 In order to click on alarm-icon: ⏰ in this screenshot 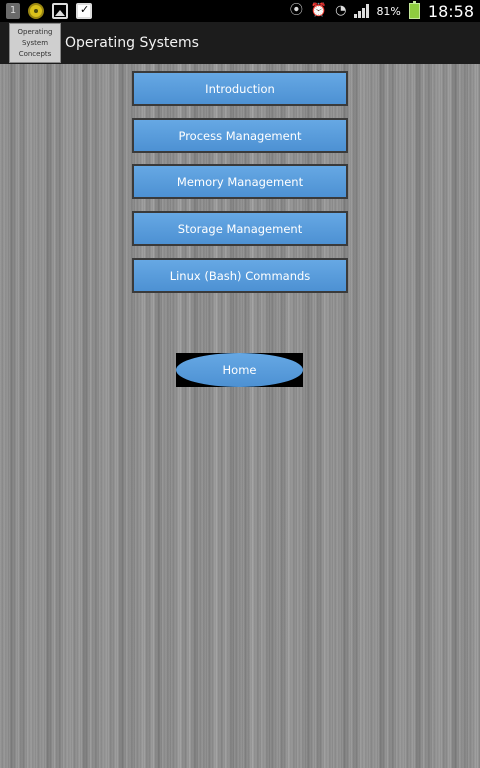, I will do `click(319, 10)`.